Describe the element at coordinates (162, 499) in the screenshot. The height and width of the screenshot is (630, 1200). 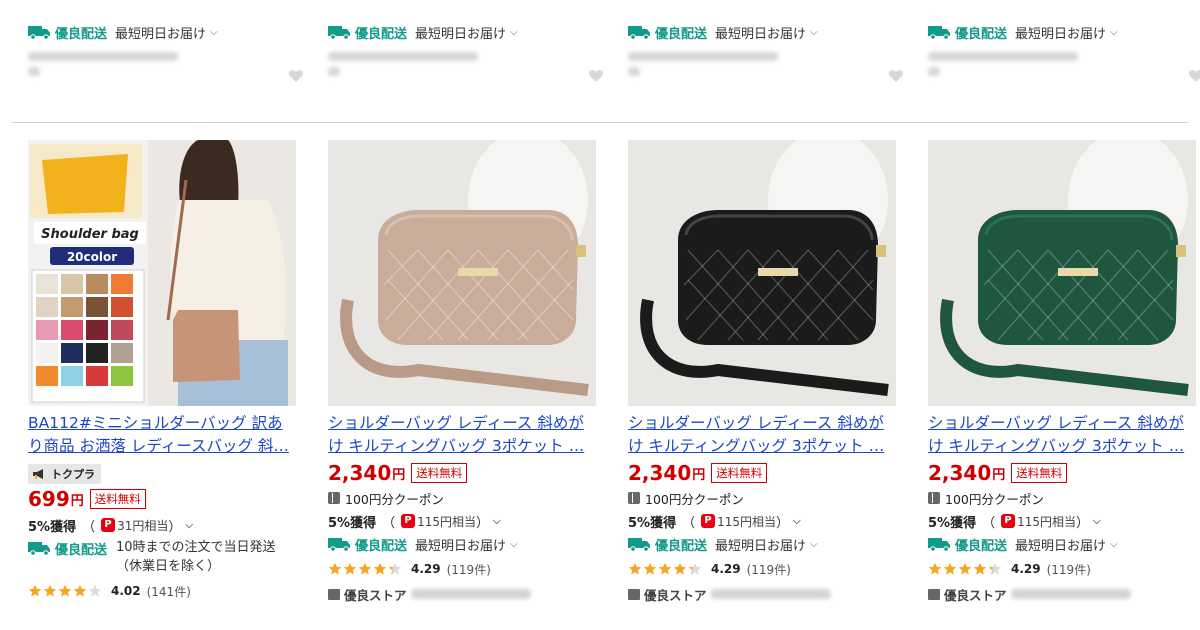
I see `price-row: 699 円 送料無料` at that location.